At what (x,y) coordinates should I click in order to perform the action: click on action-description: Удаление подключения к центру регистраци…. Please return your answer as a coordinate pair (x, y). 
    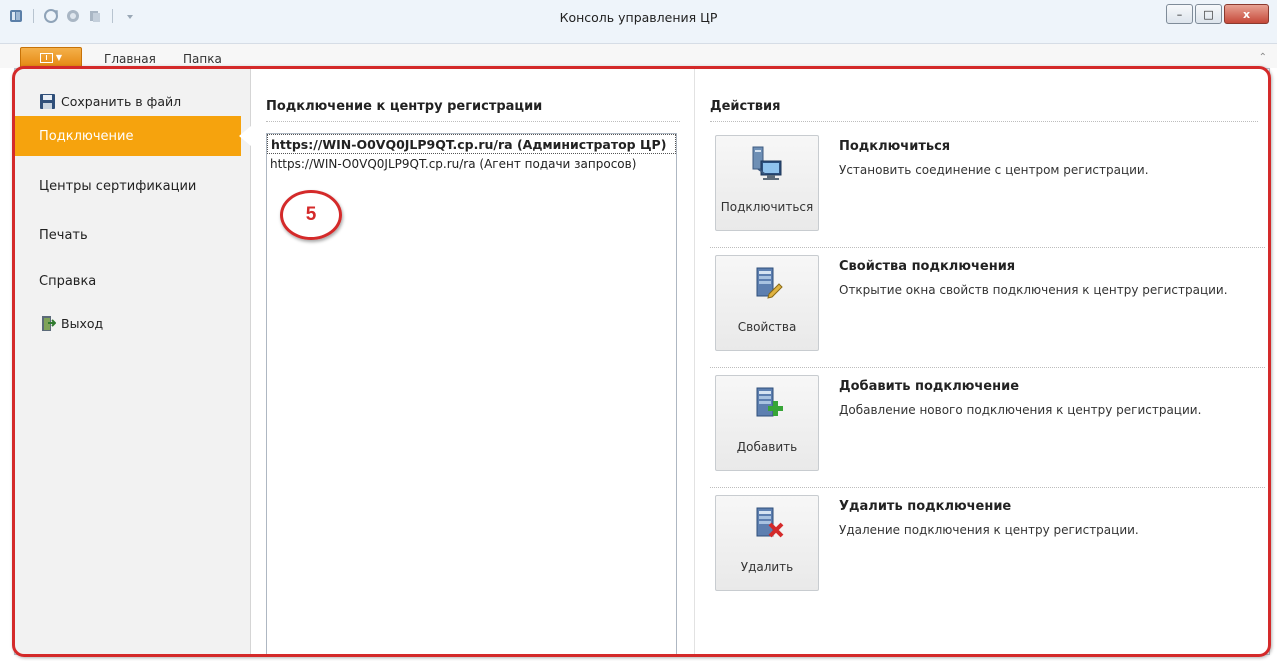
    Looking at the image, I should click on (989, 530).